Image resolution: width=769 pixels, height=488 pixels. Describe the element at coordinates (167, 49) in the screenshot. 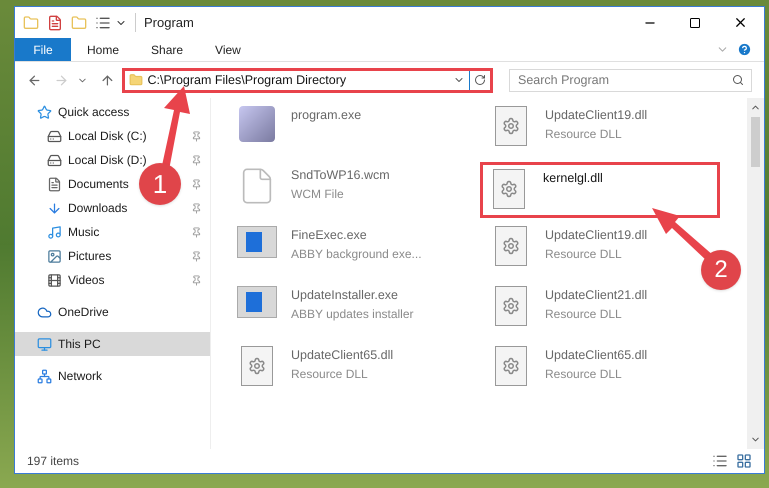

I see `ribbon-tab: Share` at that location.